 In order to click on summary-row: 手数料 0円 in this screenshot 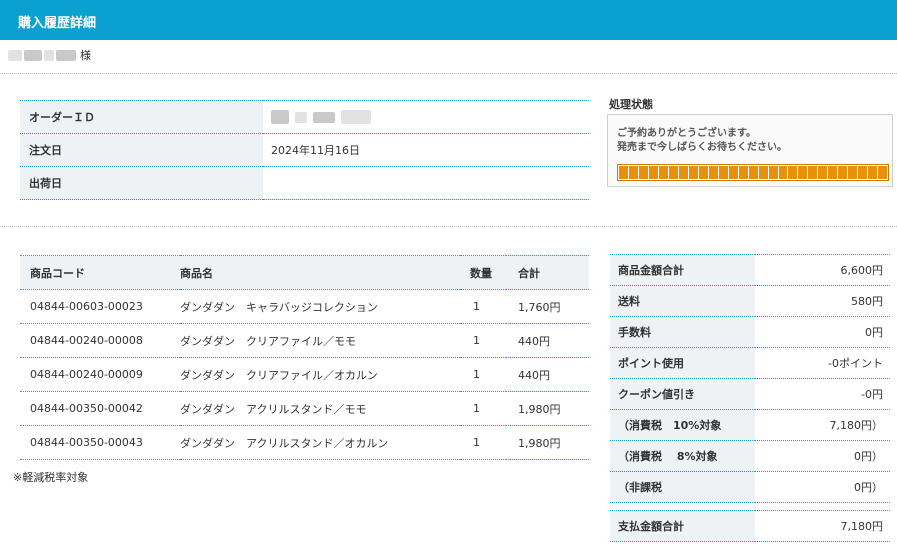, I will do `click(750, 332)`.